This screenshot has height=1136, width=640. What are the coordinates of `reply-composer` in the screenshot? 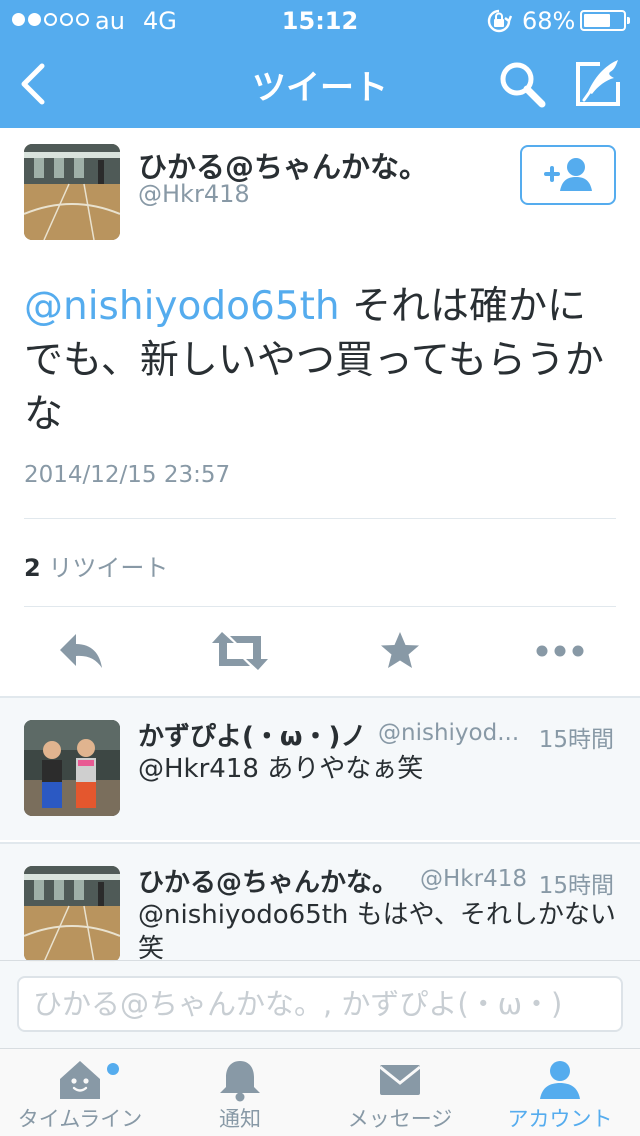 It's located at (320, 1004).